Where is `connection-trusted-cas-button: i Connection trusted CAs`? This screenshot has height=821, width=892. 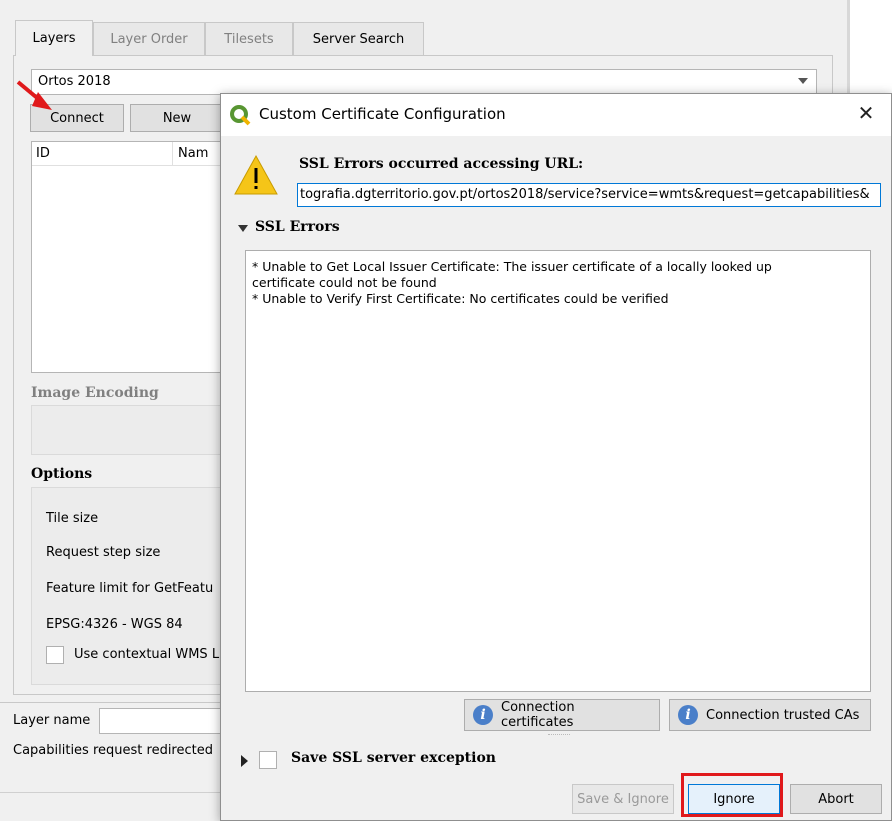
connection-trusted-cas-button: i Connection trusted CAs is located at coordinates (770, 715).